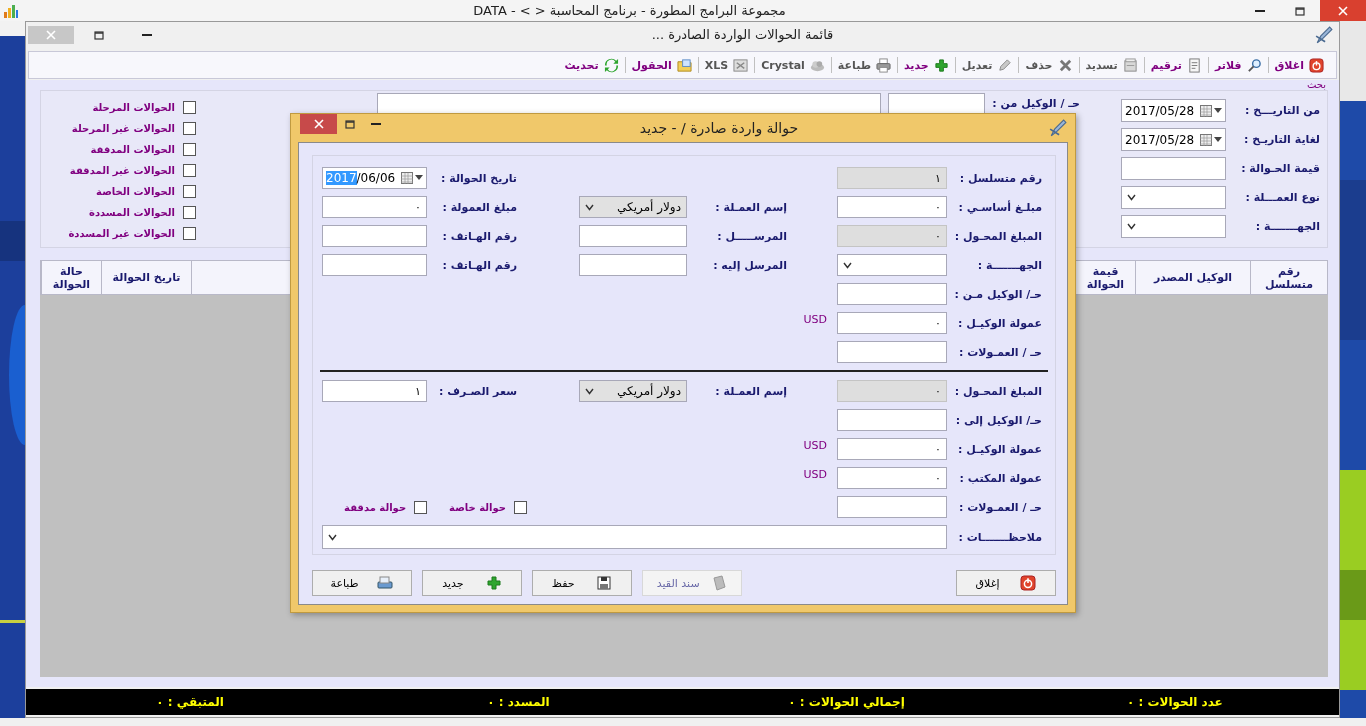 The image size is (1366, 726). What do you see at coordinates (133, 107) in the screenshot?
I see `checkbox-label: الحوالات المرحلة` at bounding box center [133, 107].